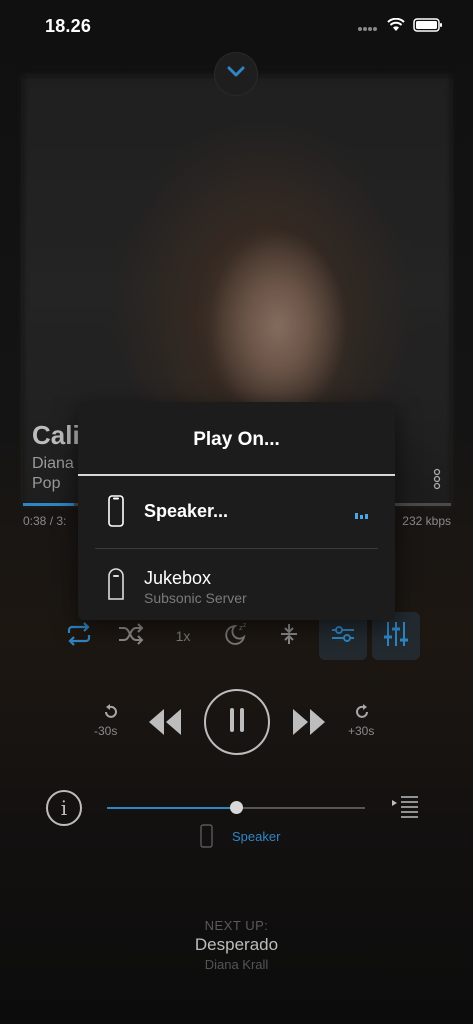  Describe the element at coordinates (116, 513) in the screenshot. I see `phone-icon` at that location.